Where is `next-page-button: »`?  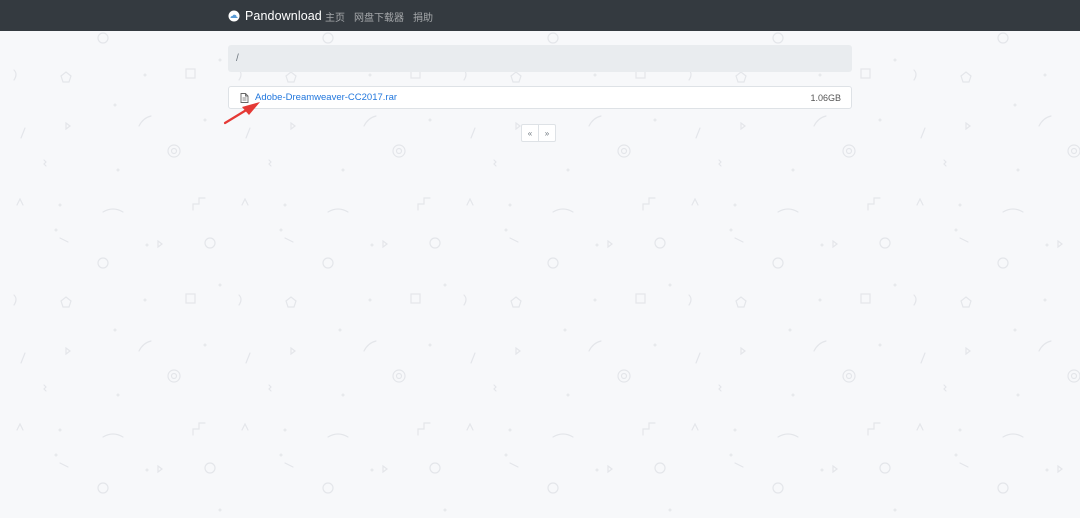
next-page-button: » is located at coordinates (547, 133).